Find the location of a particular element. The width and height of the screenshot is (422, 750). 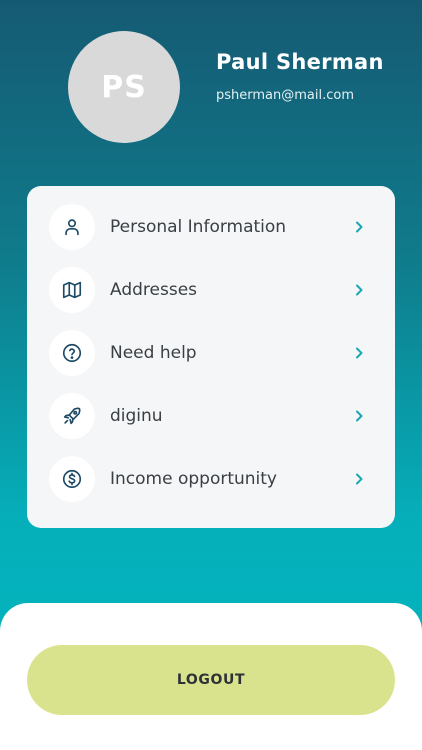

dollar-circle-icon is located at coordinates (72, 478).